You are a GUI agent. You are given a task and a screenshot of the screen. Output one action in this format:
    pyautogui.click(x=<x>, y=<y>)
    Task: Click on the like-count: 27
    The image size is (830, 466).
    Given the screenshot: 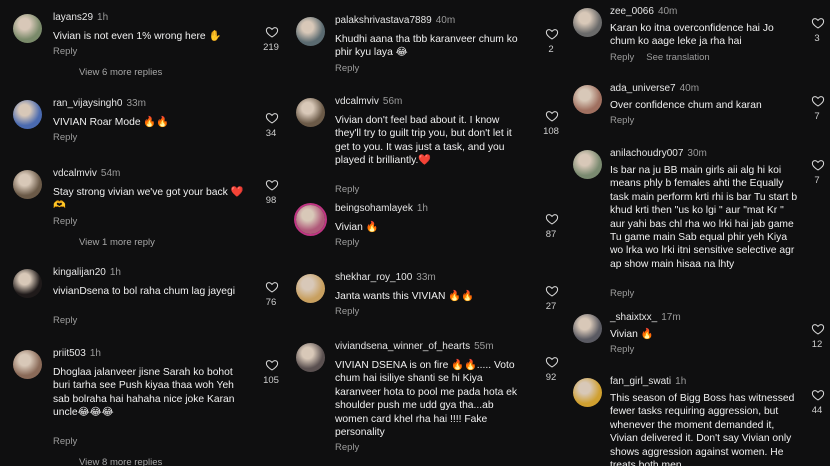 What is the action you would take?
    pyautogui.click(x=551, y=306)
    